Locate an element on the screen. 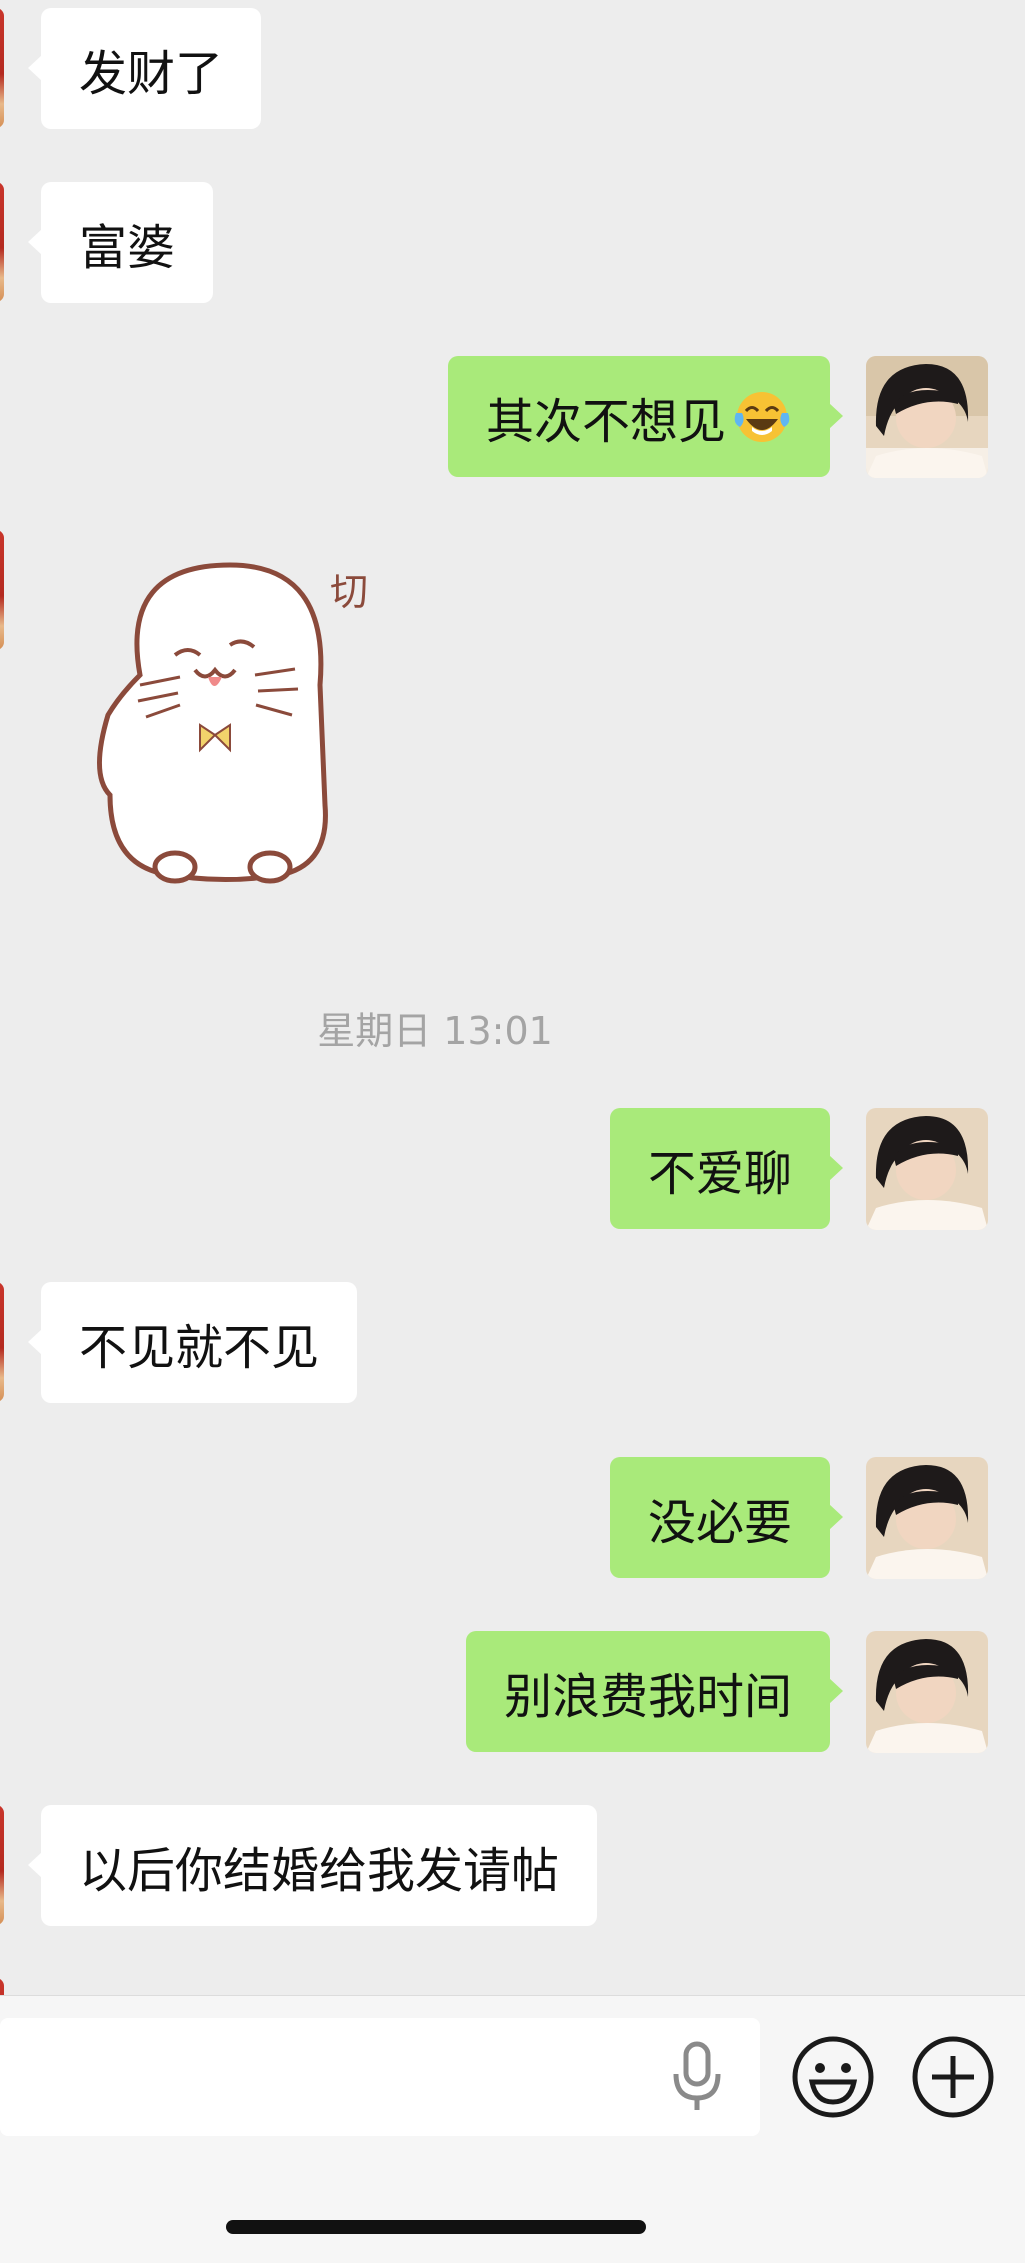 This screenshot has width=1025, height=2263. incoming-message: 不见就不见 is located at coordinates (192, 1342).